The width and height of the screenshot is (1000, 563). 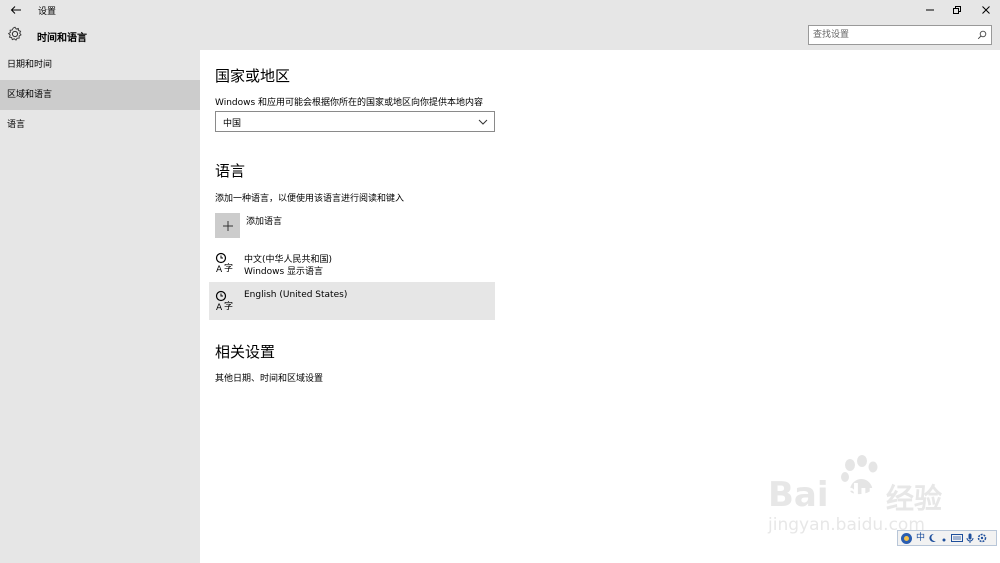 I want to click on search-field, so click(x=900, y=35).